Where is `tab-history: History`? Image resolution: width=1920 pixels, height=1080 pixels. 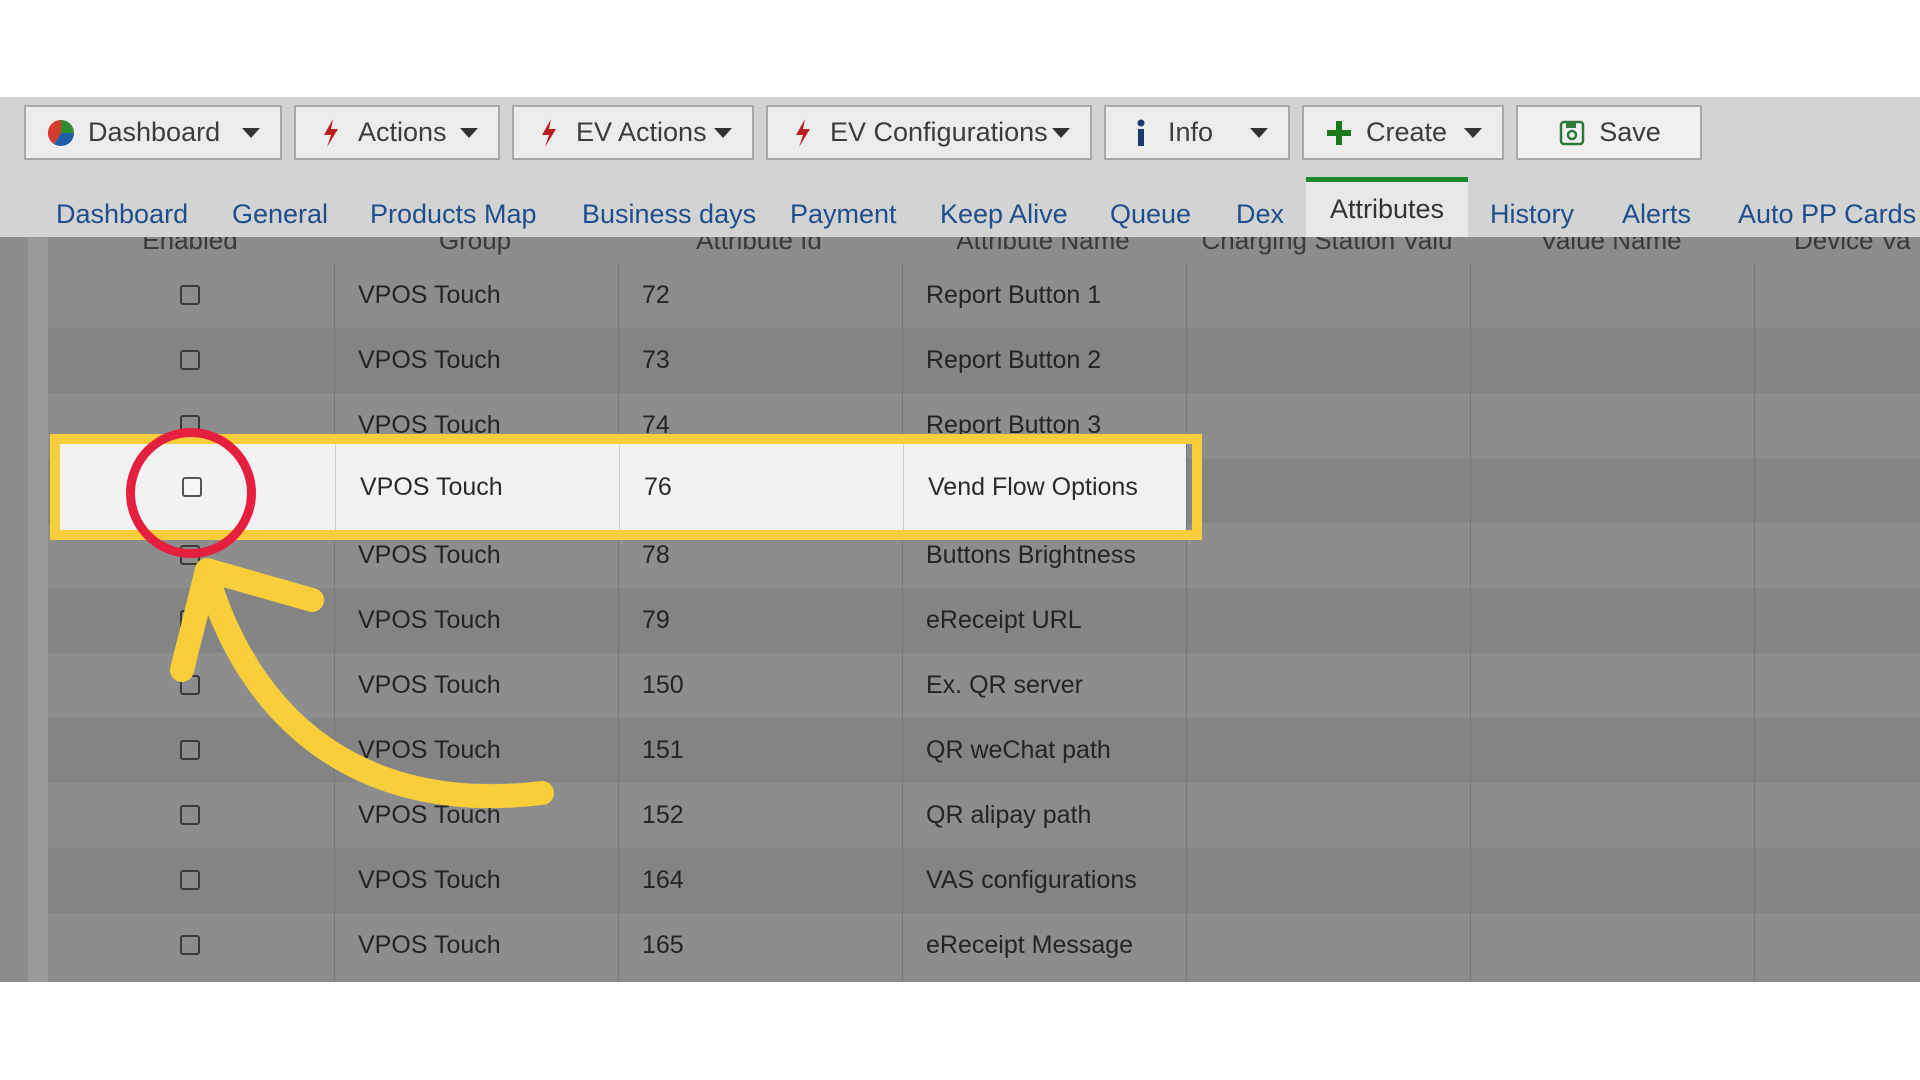
tab-history: History is located at coordinates (1532, 214).